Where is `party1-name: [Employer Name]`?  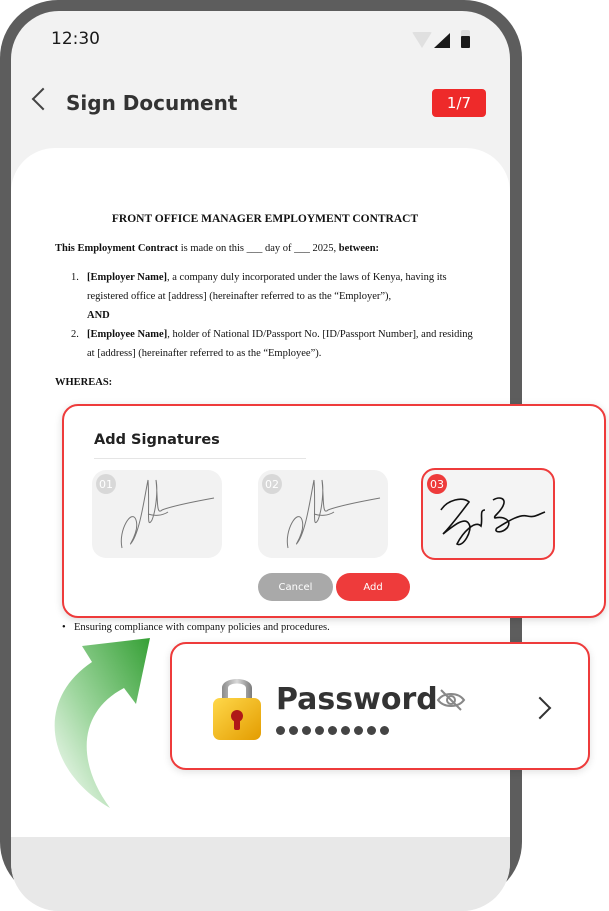
party1-name: [Employer Name] is located at coordinates (127, 277).